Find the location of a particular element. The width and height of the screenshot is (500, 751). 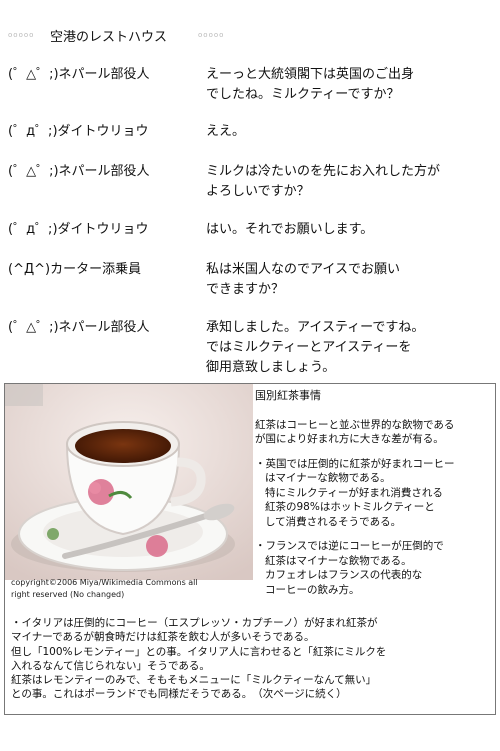

speaker-1: (゜△゜;)ネパール部役人 is located at coordinates (79, 74).